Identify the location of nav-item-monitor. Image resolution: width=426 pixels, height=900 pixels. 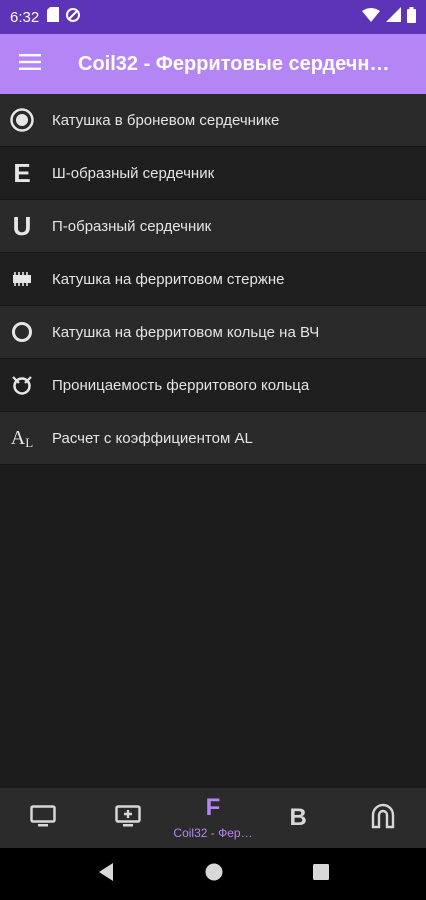
(42, 818).